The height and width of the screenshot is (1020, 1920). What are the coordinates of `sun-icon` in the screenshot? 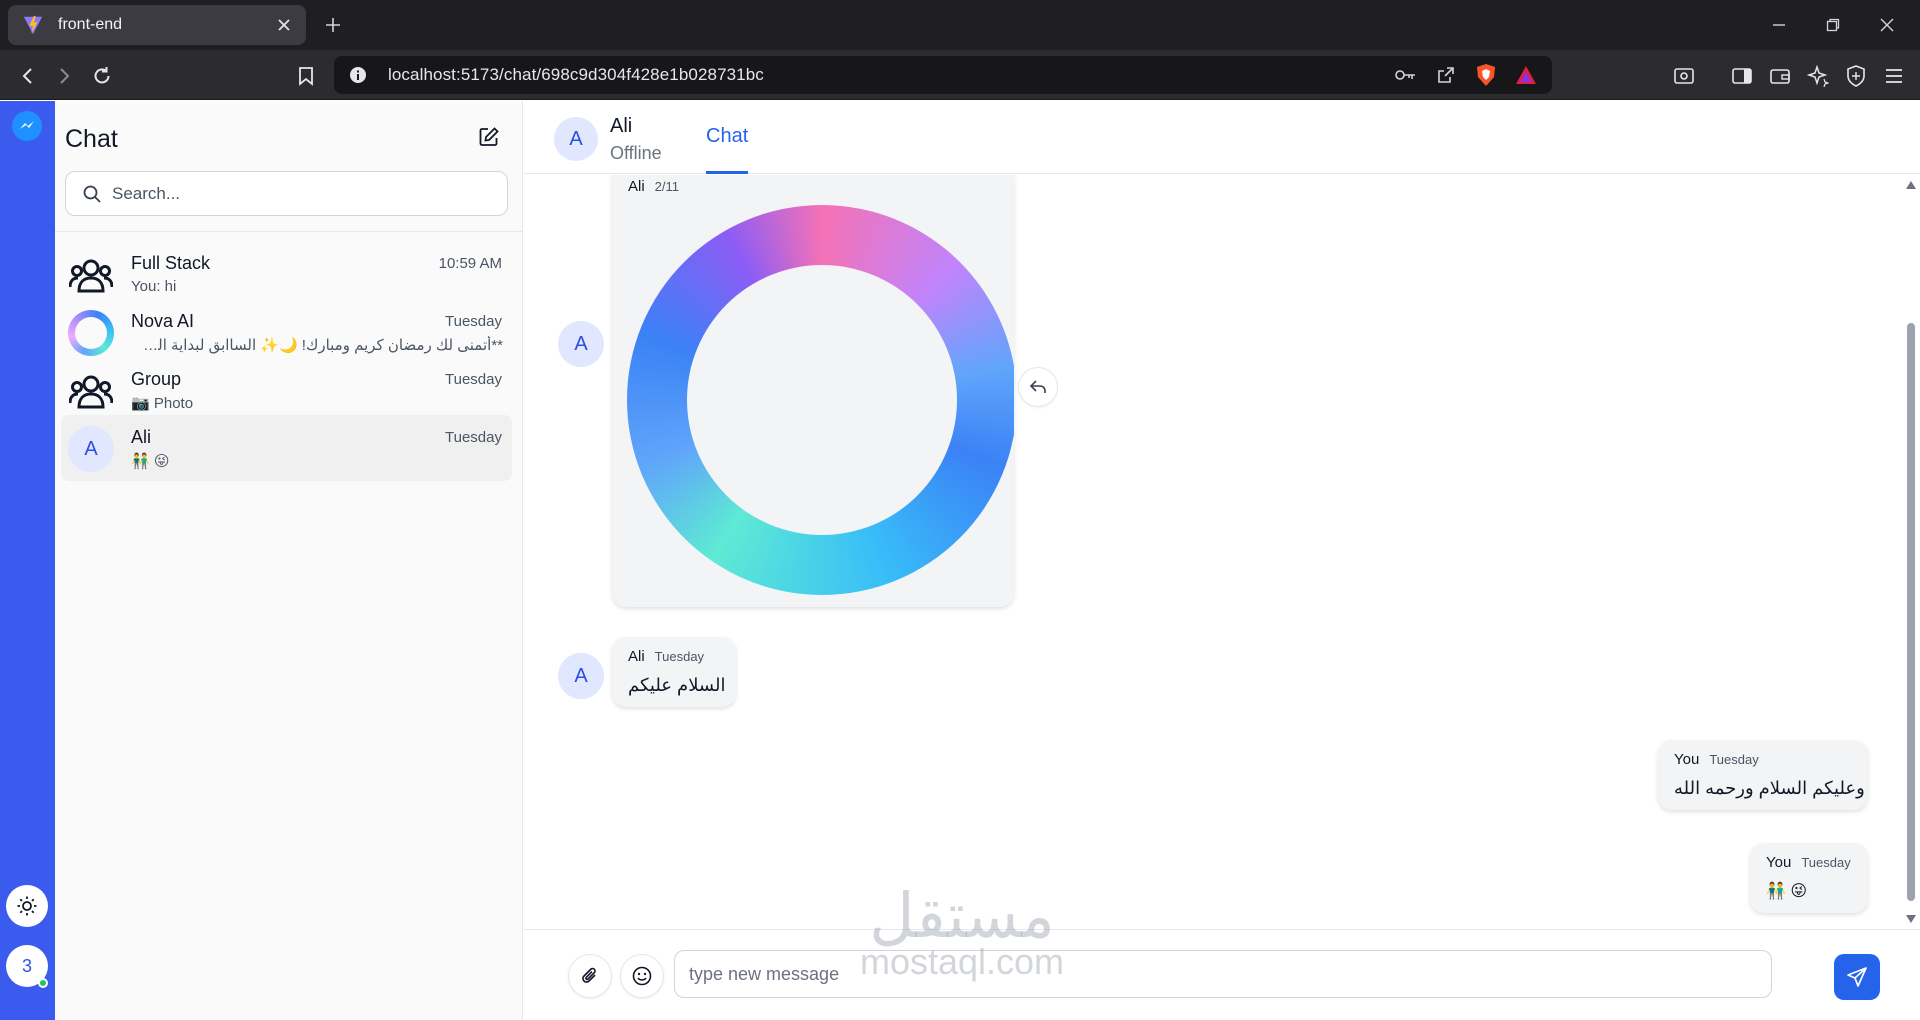 It's located at (27, 906).